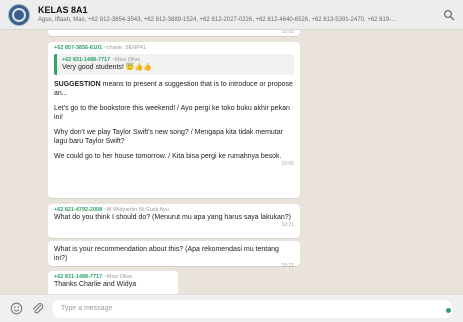  What do you see at coordinates (174, 33) in the screenshot?
I see `message-bubble: 10:05` at bounding box center [174, 33].